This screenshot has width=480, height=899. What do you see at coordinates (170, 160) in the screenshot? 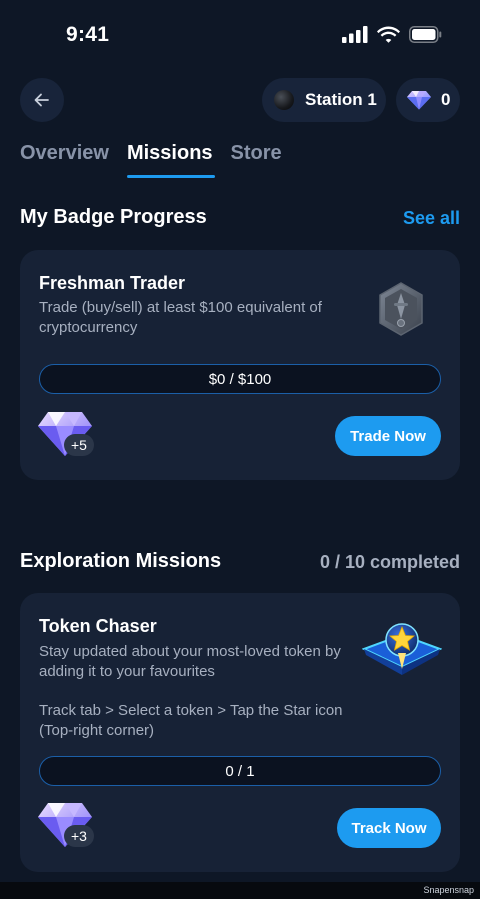
I see `tab-missions: Missions` at bounding box center [170, 160].